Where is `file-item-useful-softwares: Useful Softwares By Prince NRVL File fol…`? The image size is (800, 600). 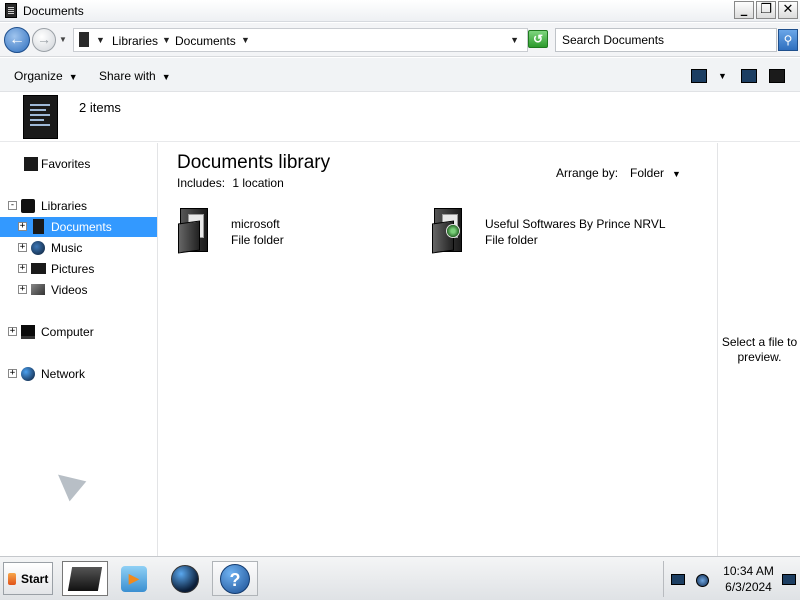
file-item-useful-softwares: Useful Softwares By Prince NRVL File fol… is located at coordinates (567, 233).